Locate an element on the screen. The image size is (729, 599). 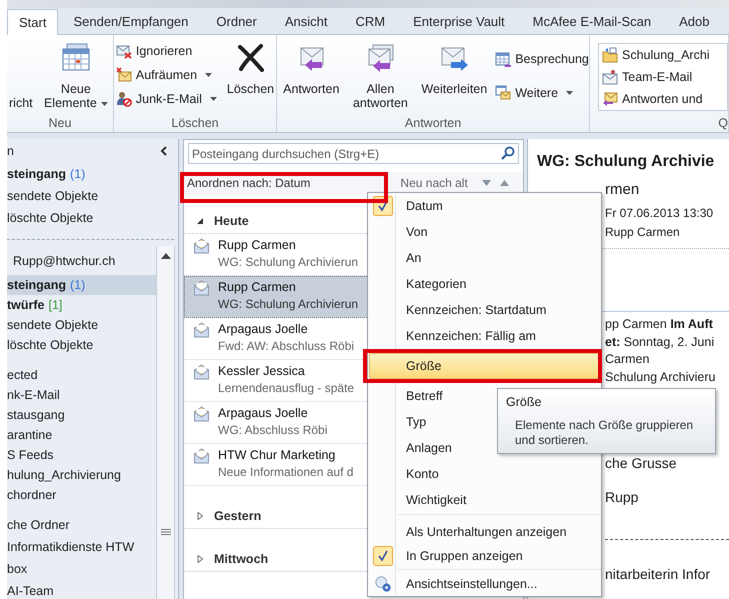
message-subject: WG: Abschluss Röbi is located at coordinates (273, 430).